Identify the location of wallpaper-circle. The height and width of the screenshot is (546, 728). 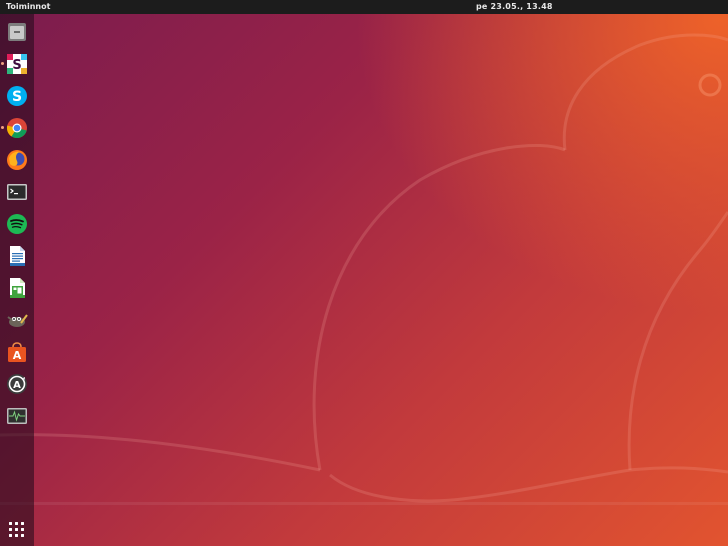
(710, 85).